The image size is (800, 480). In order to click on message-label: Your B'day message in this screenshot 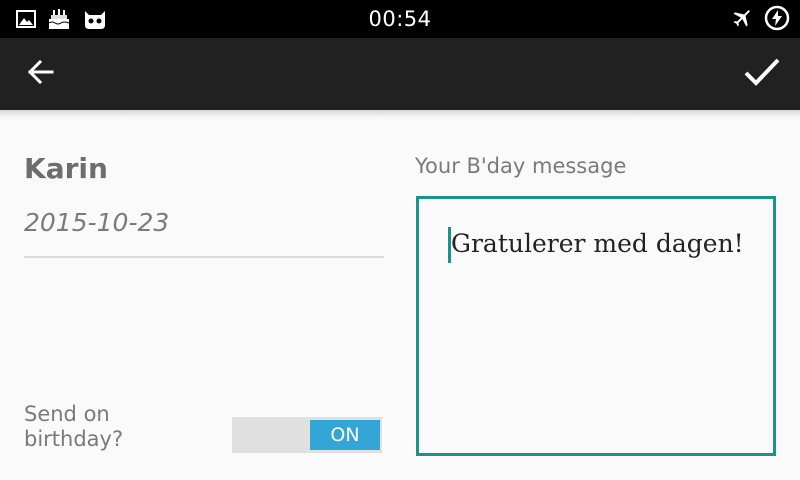, I will do `click(521, 166)`.